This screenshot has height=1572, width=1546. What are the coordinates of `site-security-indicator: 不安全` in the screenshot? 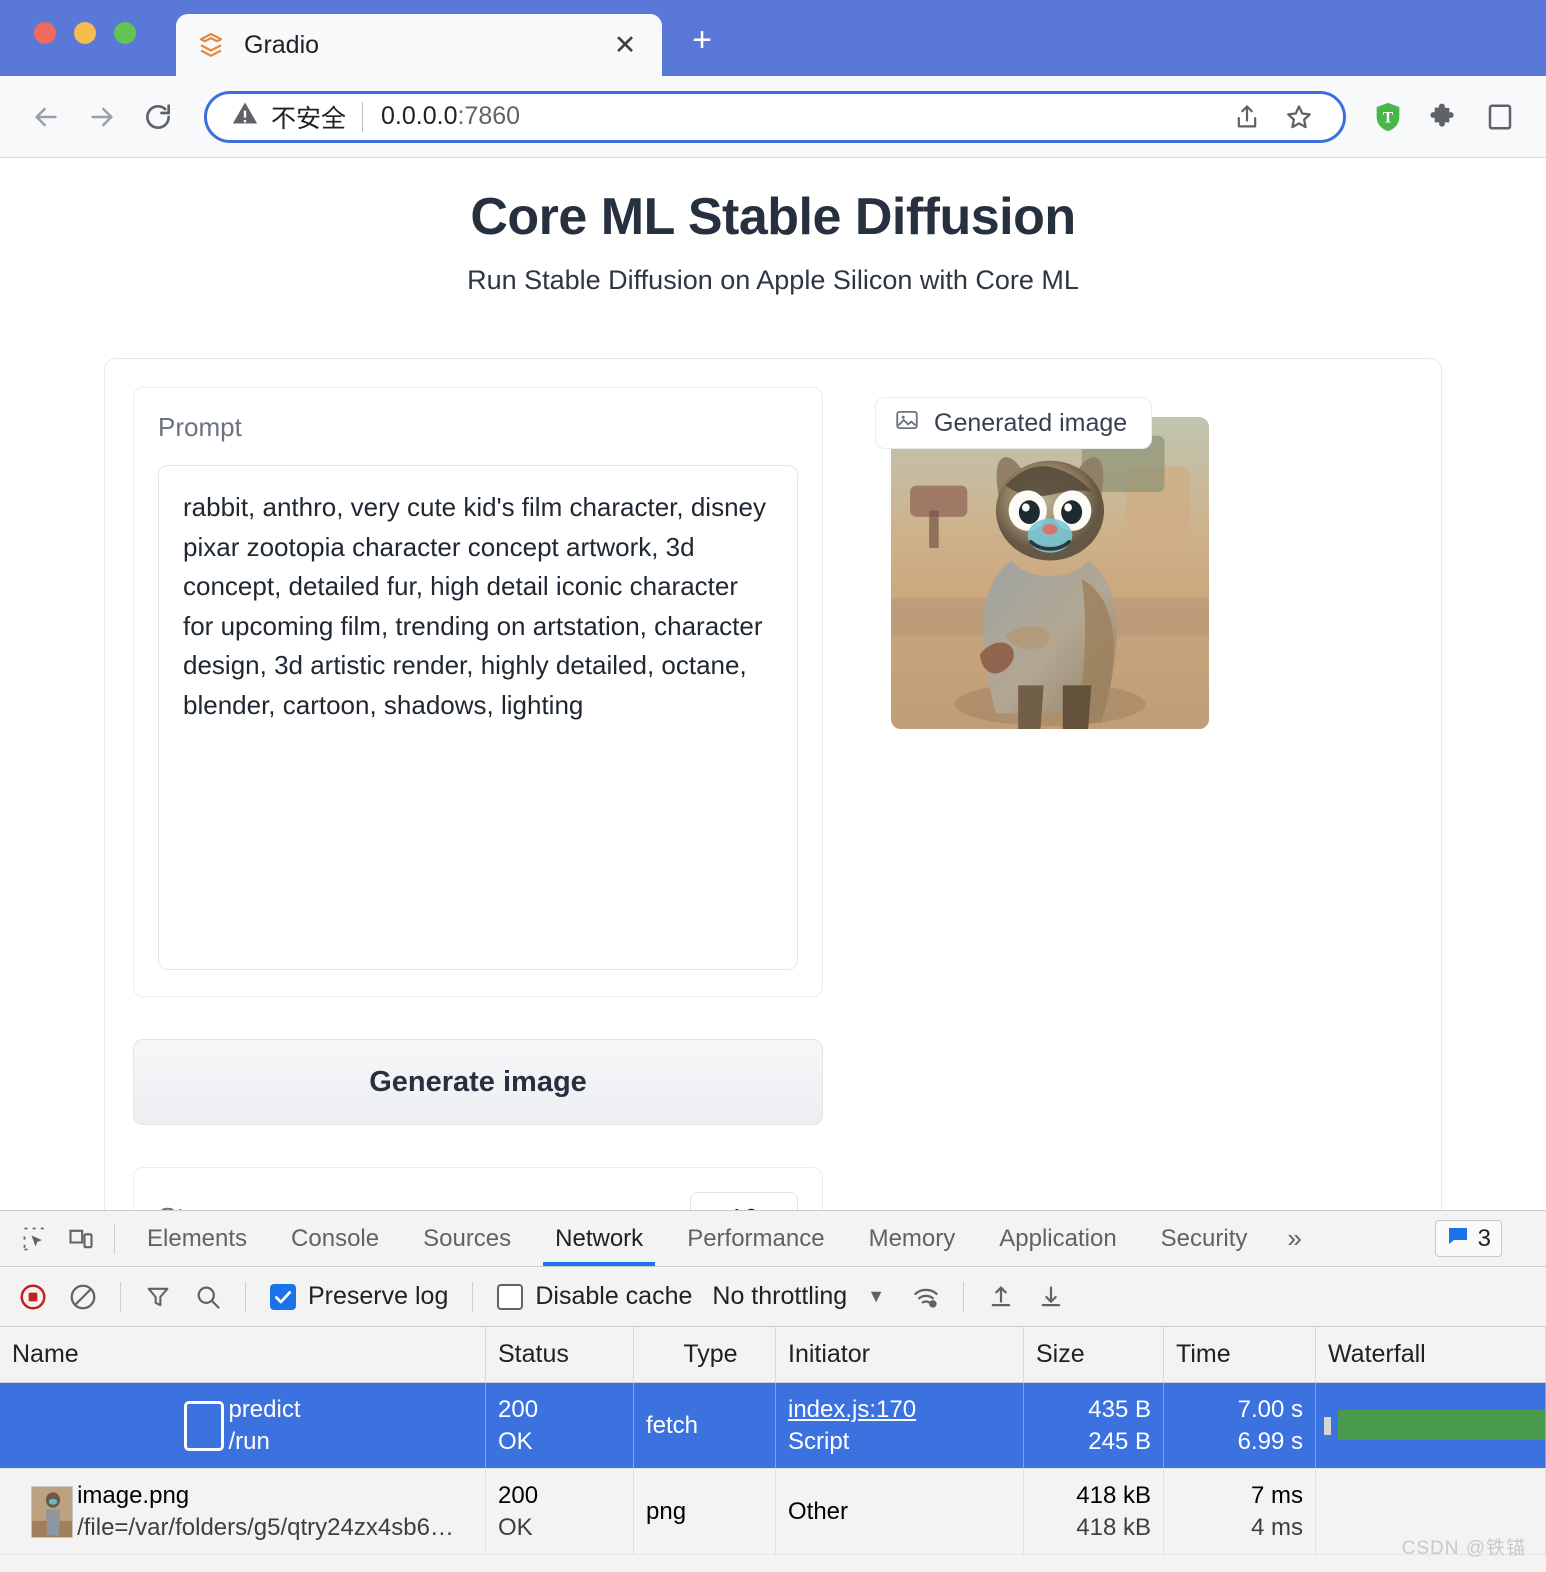 It's located at (296, 117).